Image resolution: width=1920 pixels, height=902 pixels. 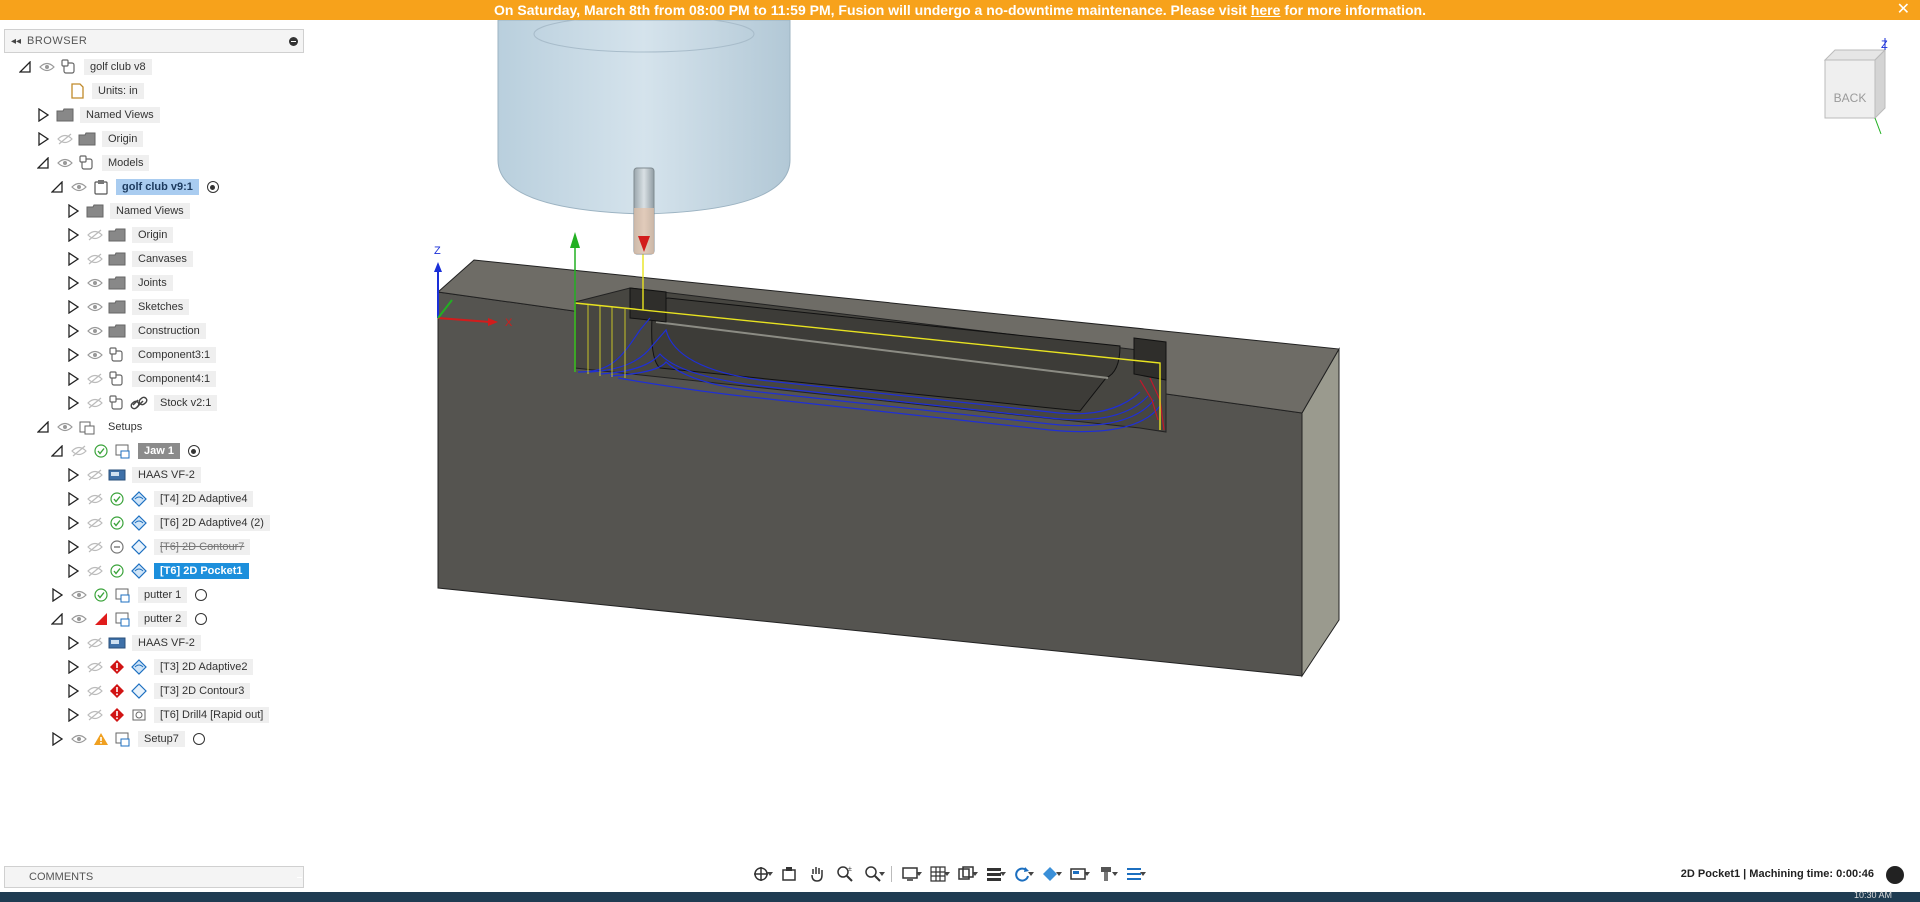 I want to click on tree-node: [T3] 2D Adaptive2, so click(x=160, y=667).